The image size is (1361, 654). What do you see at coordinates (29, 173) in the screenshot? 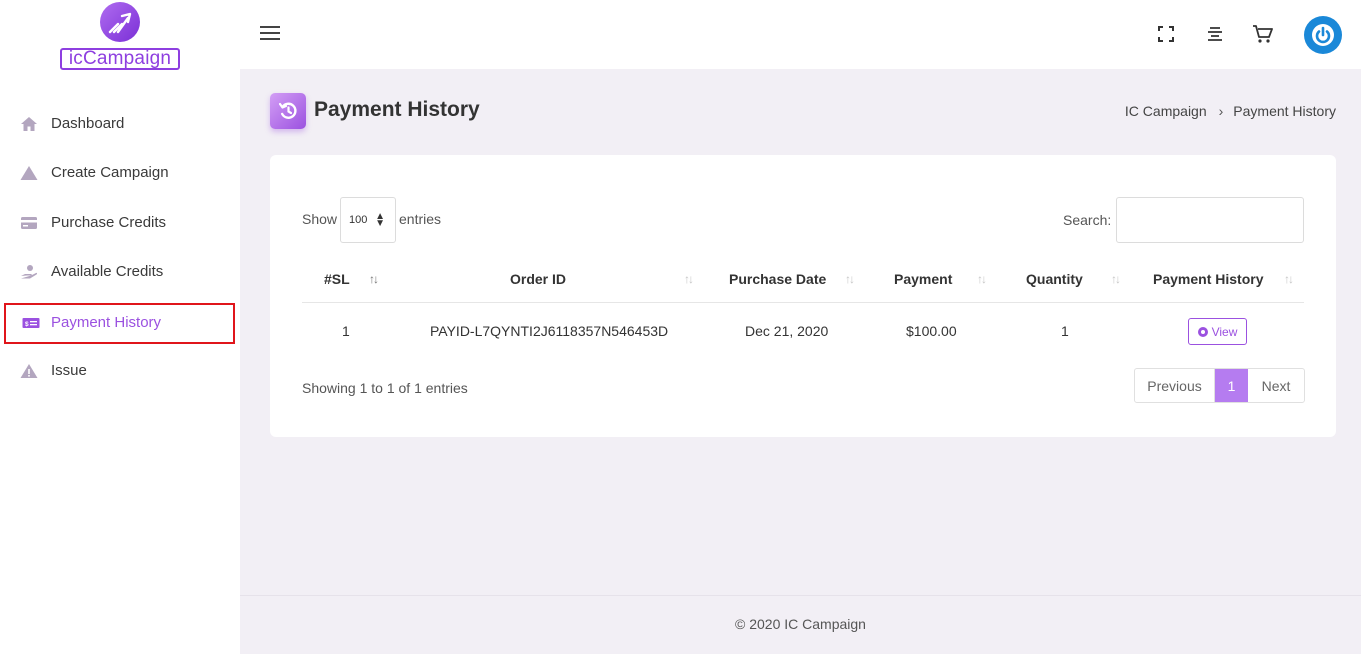
I see `triangle-icon` at bounding box center [29, 173].